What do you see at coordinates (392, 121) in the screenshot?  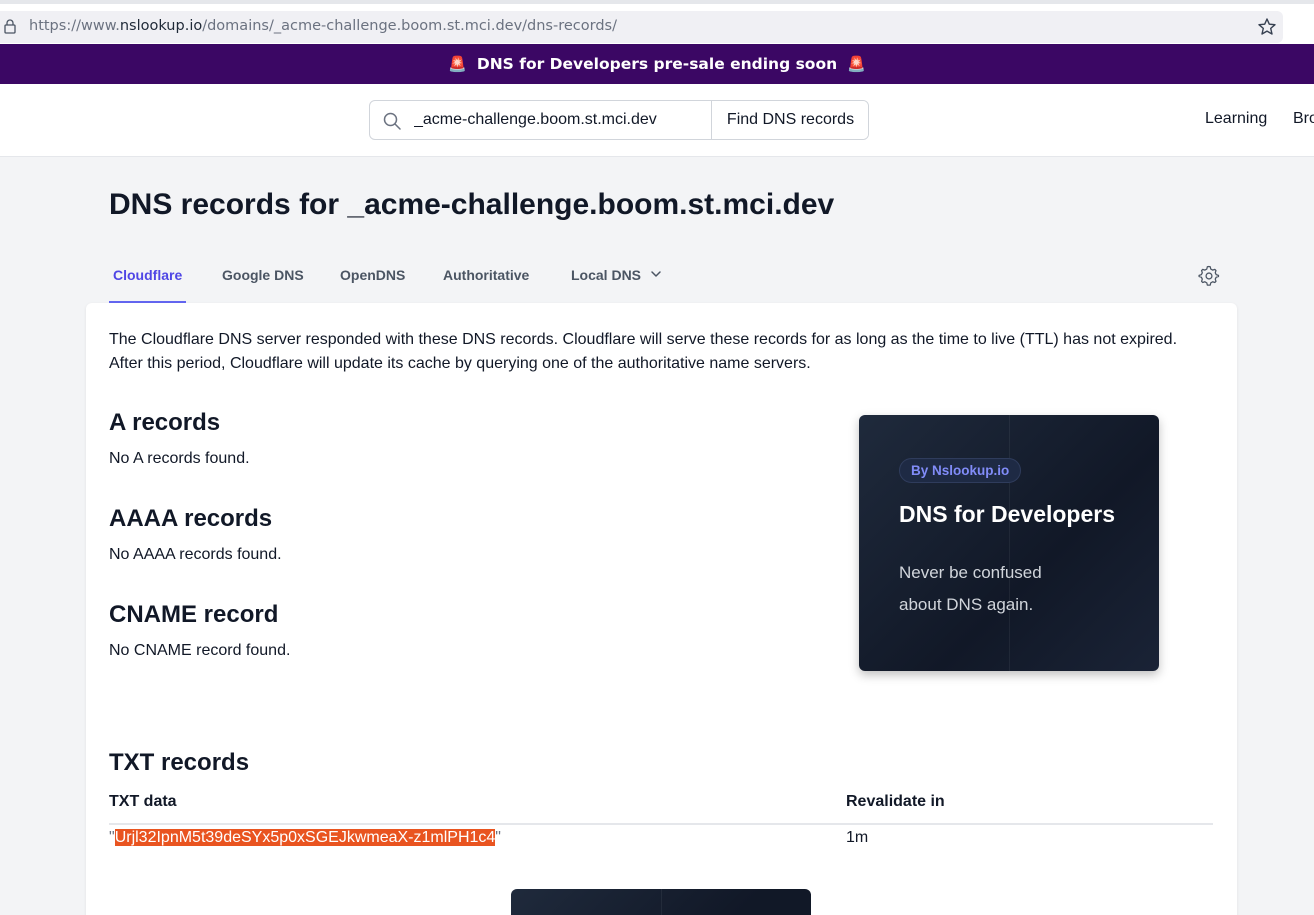 I see `search-icon` at bounding box center [392, 121].